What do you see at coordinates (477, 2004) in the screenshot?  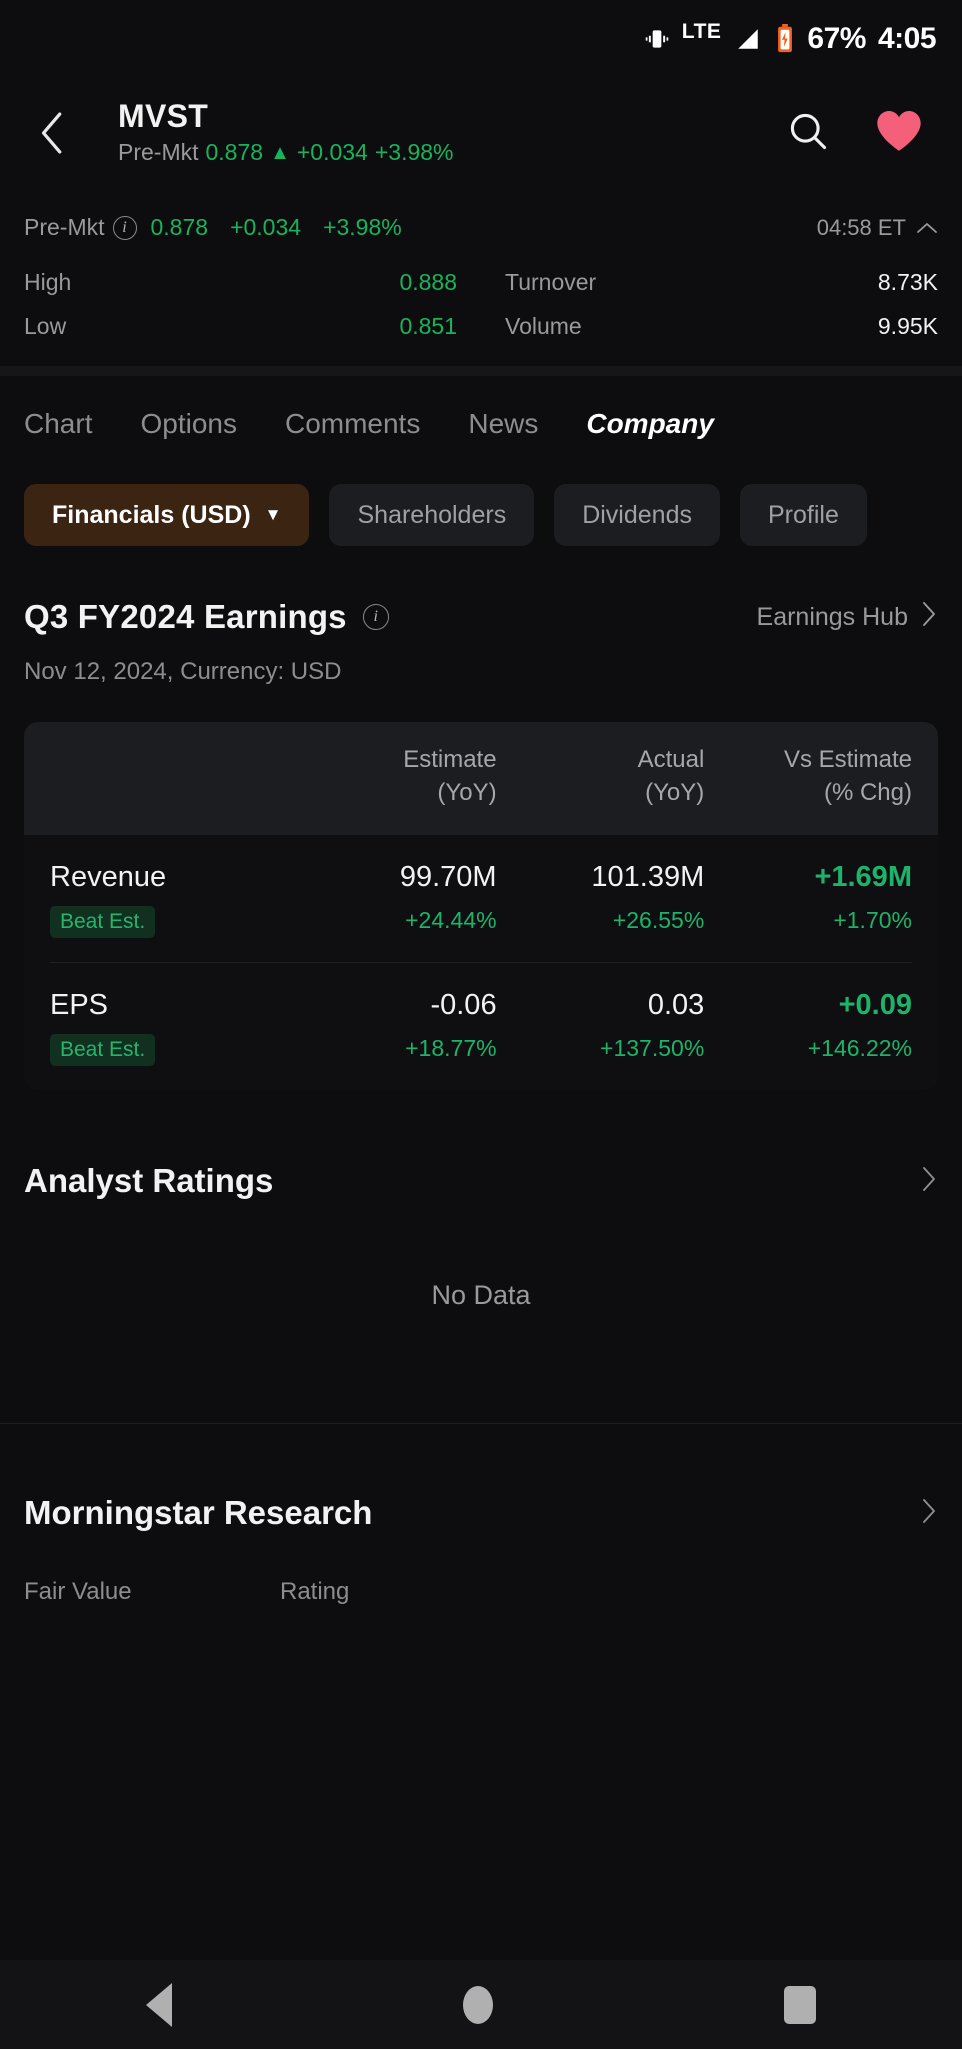 I see `circle-home-icon` at bounding box center [477, 2004].